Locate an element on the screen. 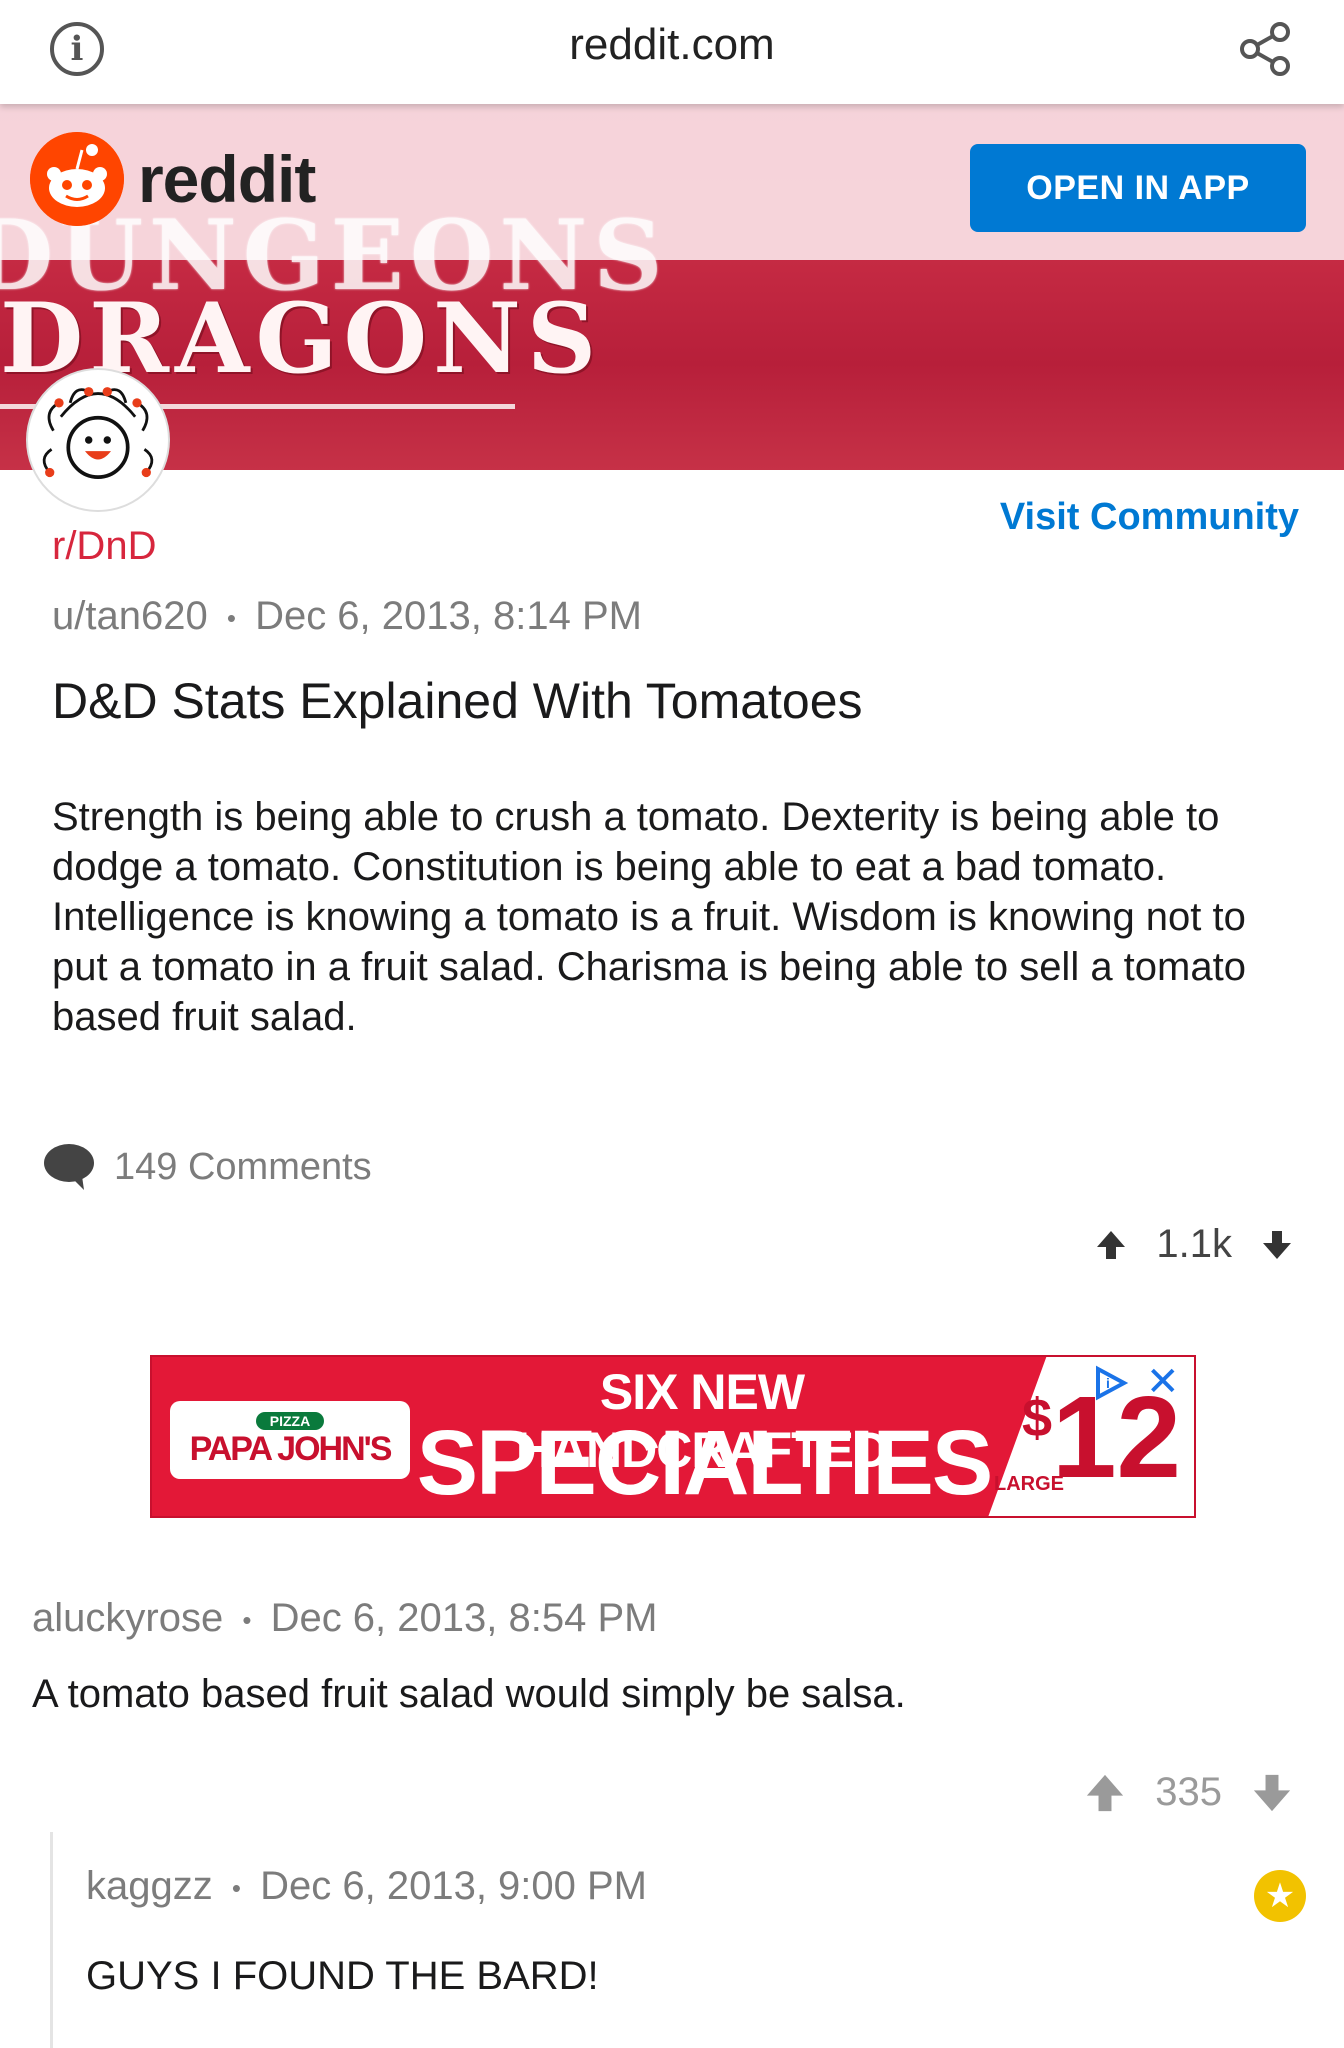 The height and width of the screenshot is (2048, 1344). post-vote-controls: 1.1k is located at coordinates (1194, 1244).